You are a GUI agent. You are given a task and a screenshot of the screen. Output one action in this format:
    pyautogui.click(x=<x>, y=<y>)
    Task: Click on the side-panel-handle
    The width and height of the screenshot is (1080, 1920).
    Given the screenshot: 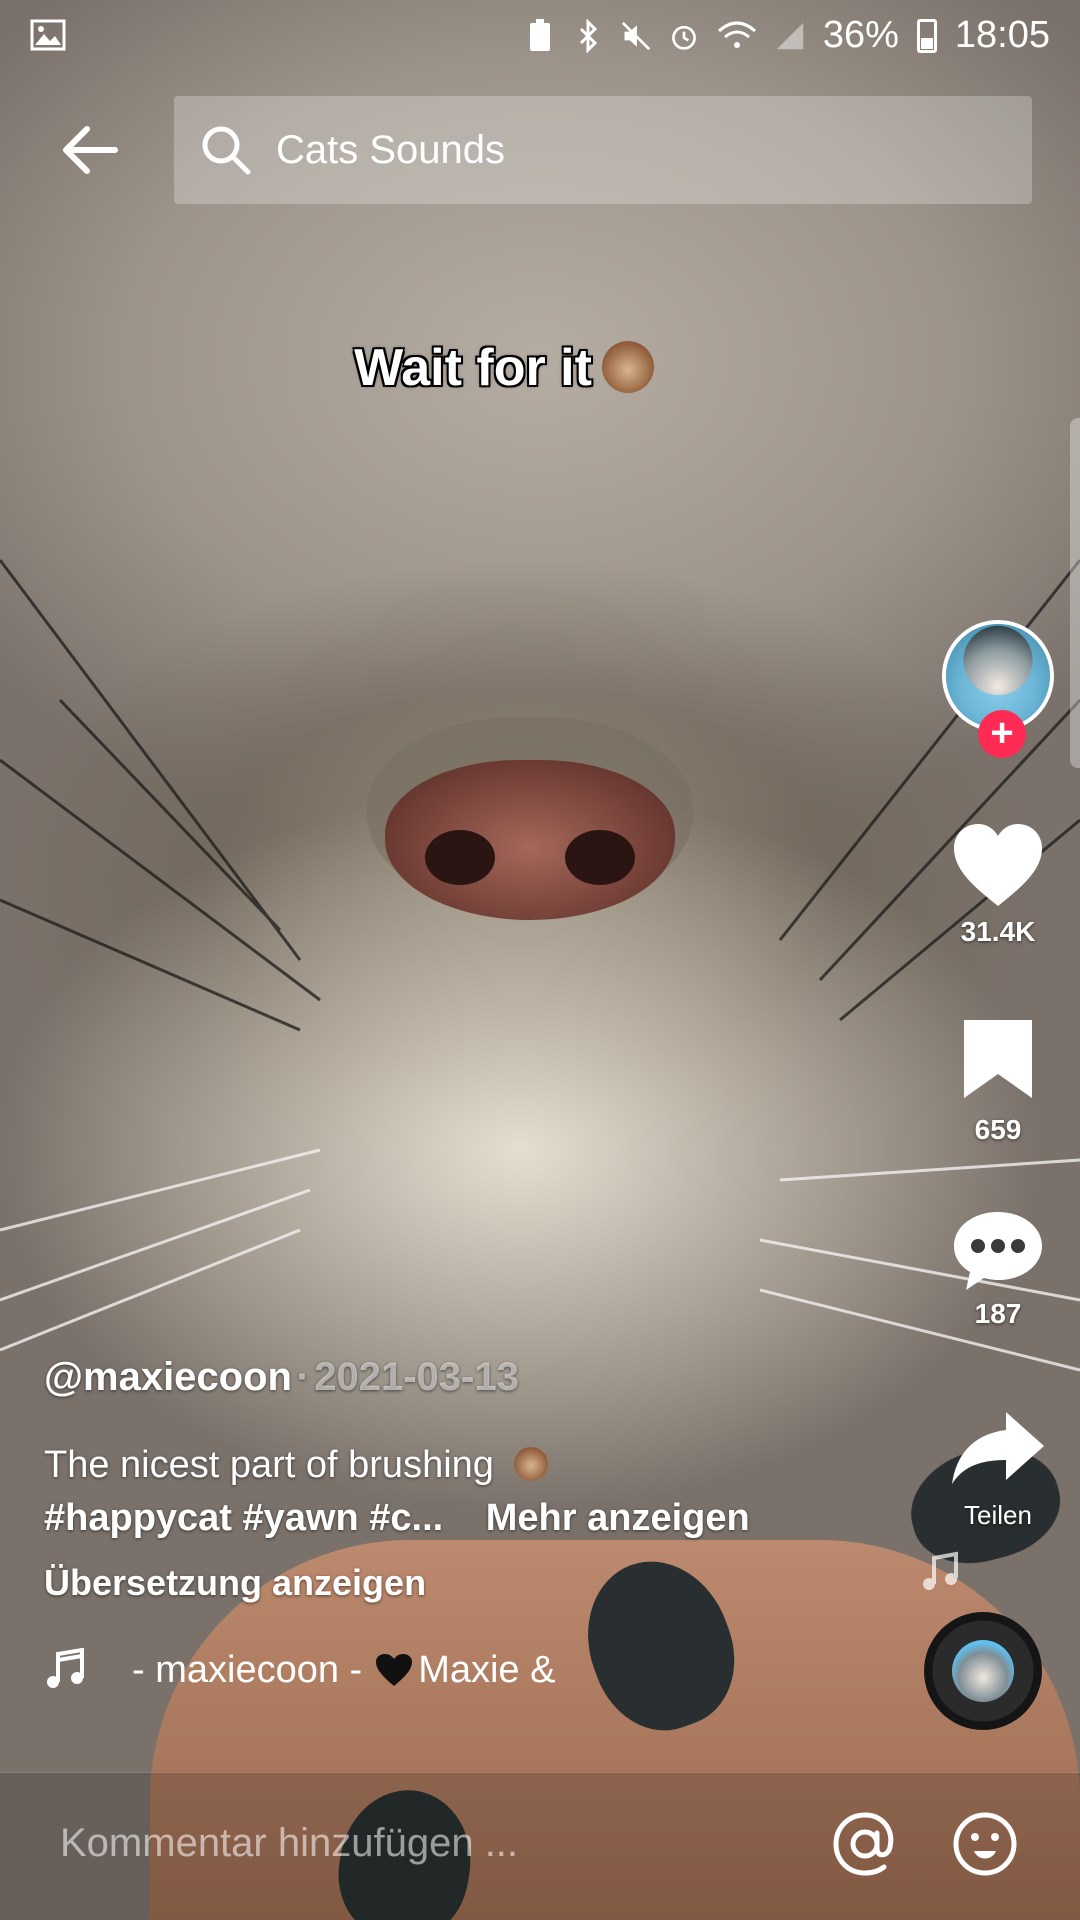 What is the action you would take?
    pyautogui.click(x=1075, y=593)
    